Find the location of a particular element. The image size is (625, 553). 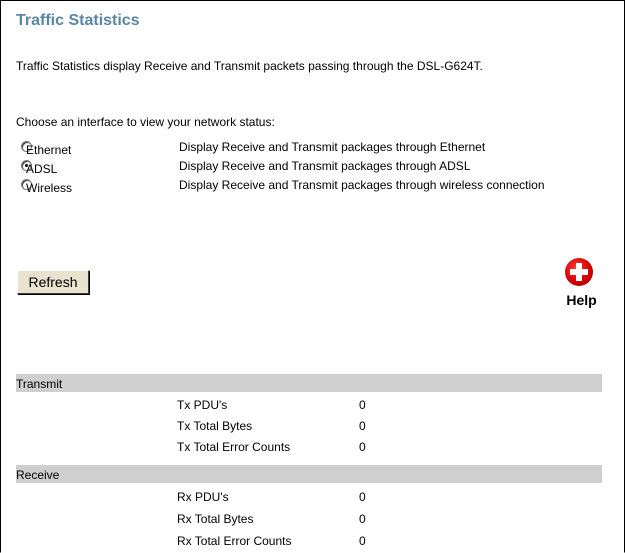

stat-label: Rx PDU's is located at coordinates (203, 497).